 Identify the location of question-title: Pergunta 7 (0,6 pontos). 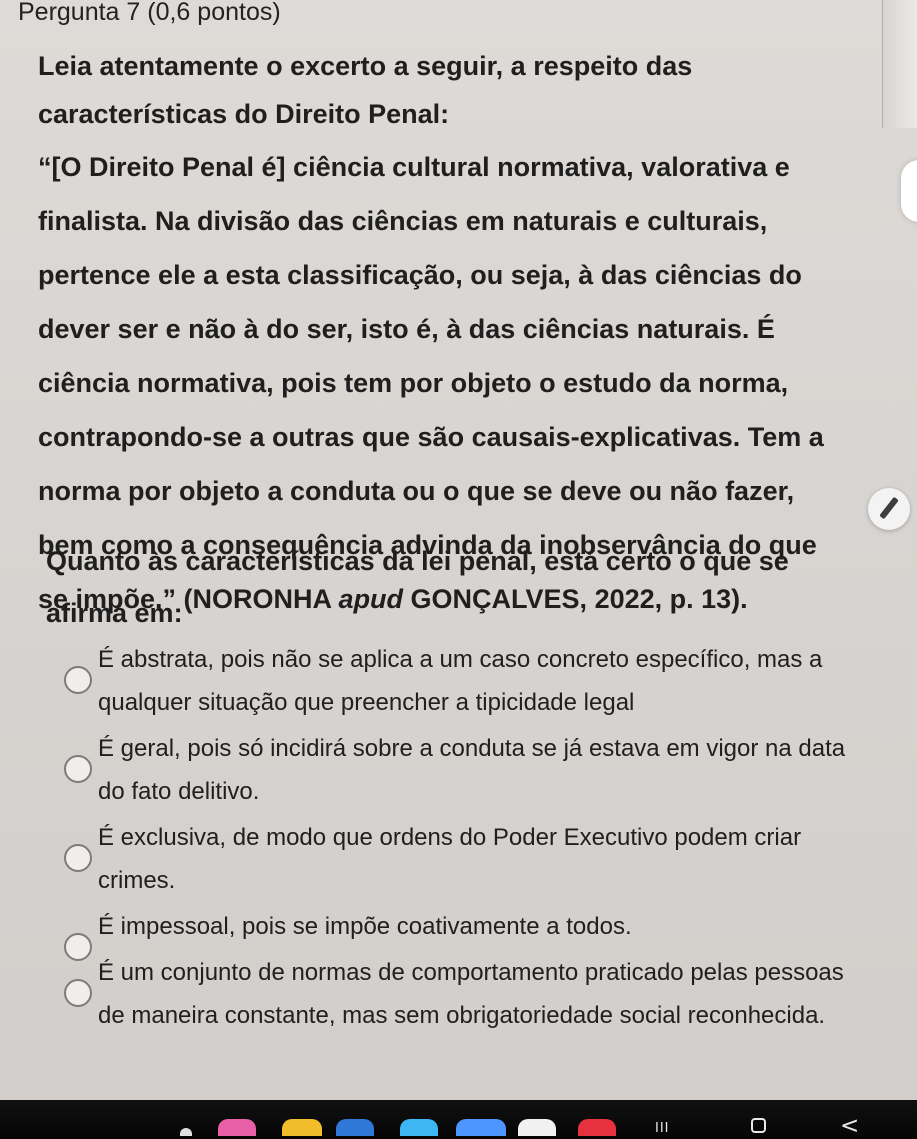
(149, 13).